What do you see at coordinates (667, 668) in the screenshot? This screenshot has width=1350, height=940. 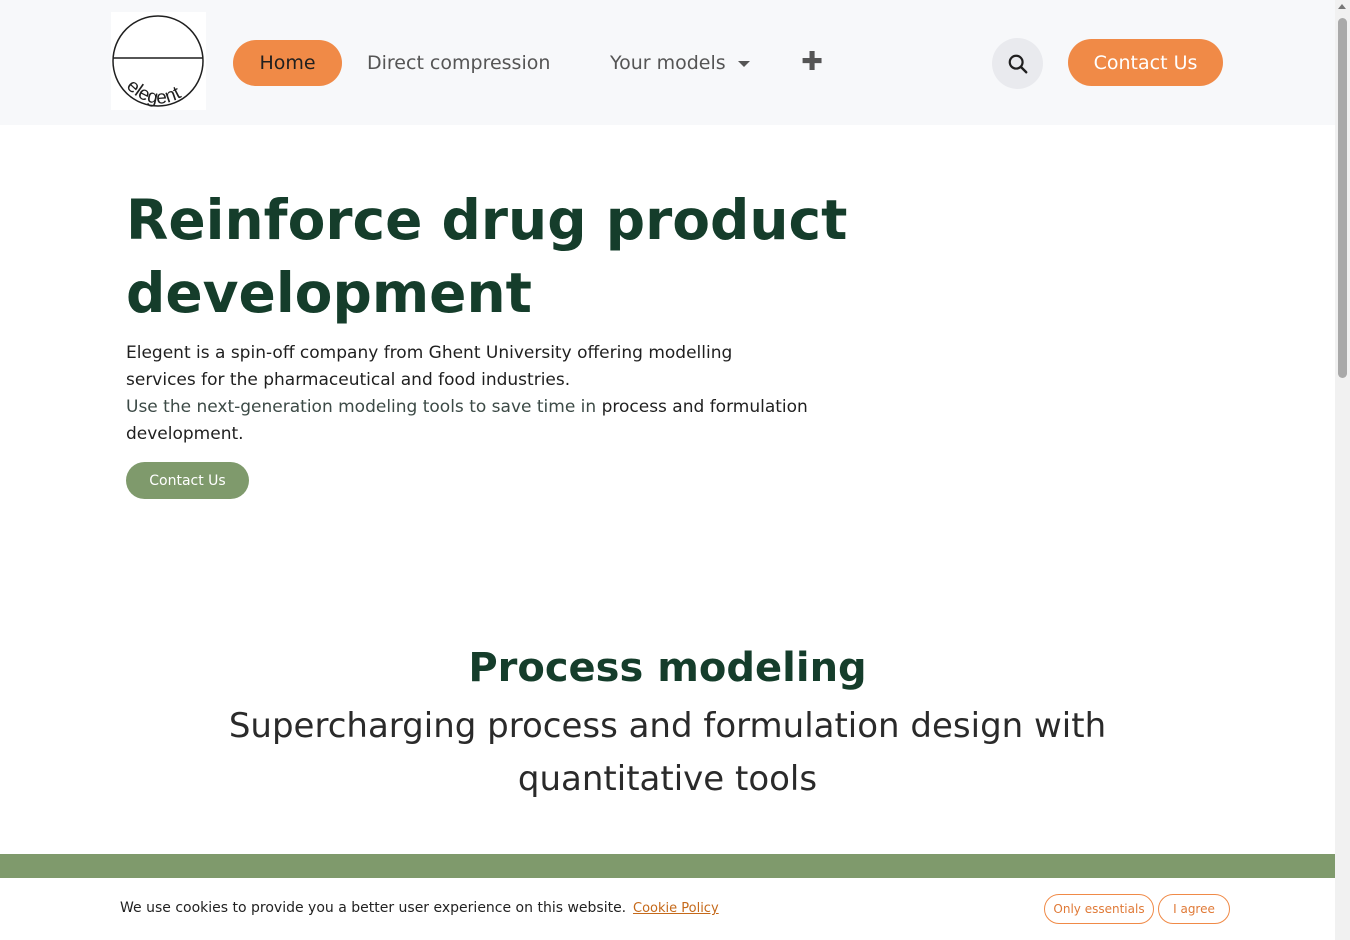 I see `section-title: Process modeling` at bounding box center [667, 668].